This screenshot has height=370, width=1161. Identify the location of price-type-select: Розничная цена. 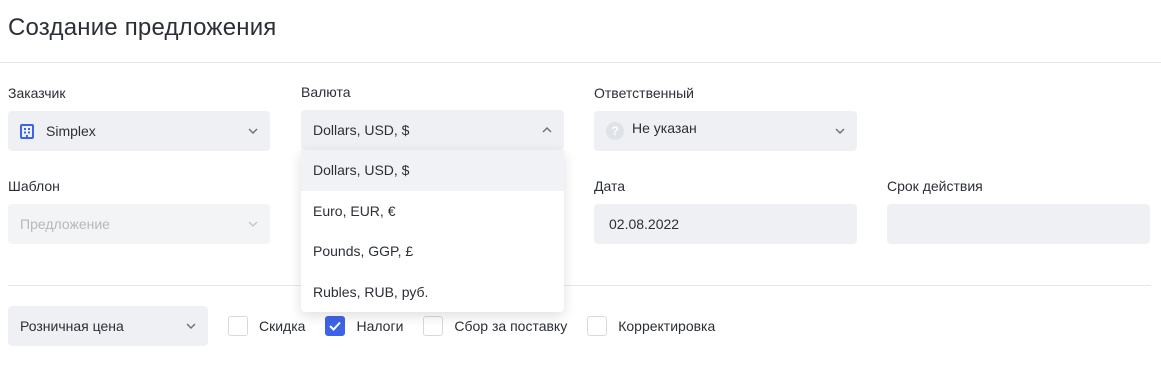
(108, 326).